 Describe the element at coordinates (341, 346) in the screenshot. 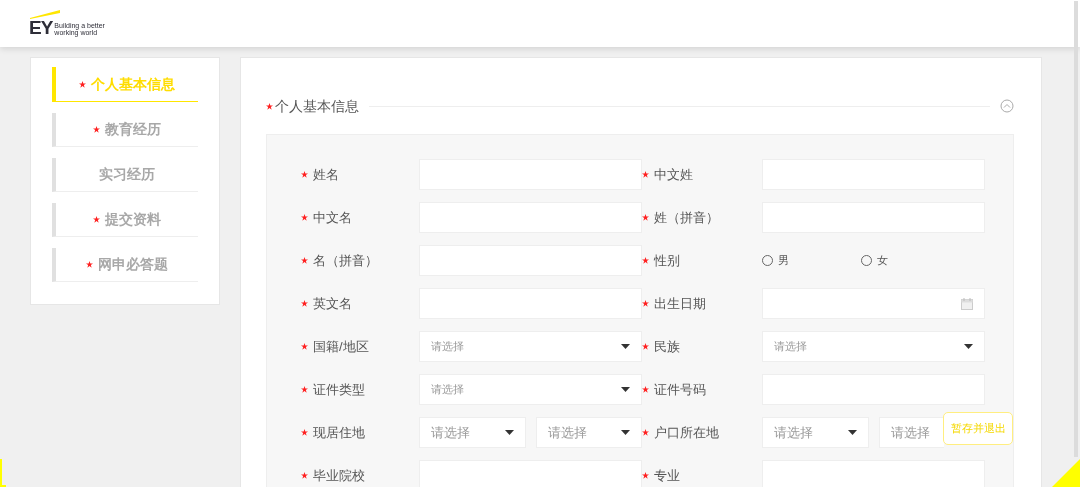

I see `field-label: 国籍/地区` at that location.